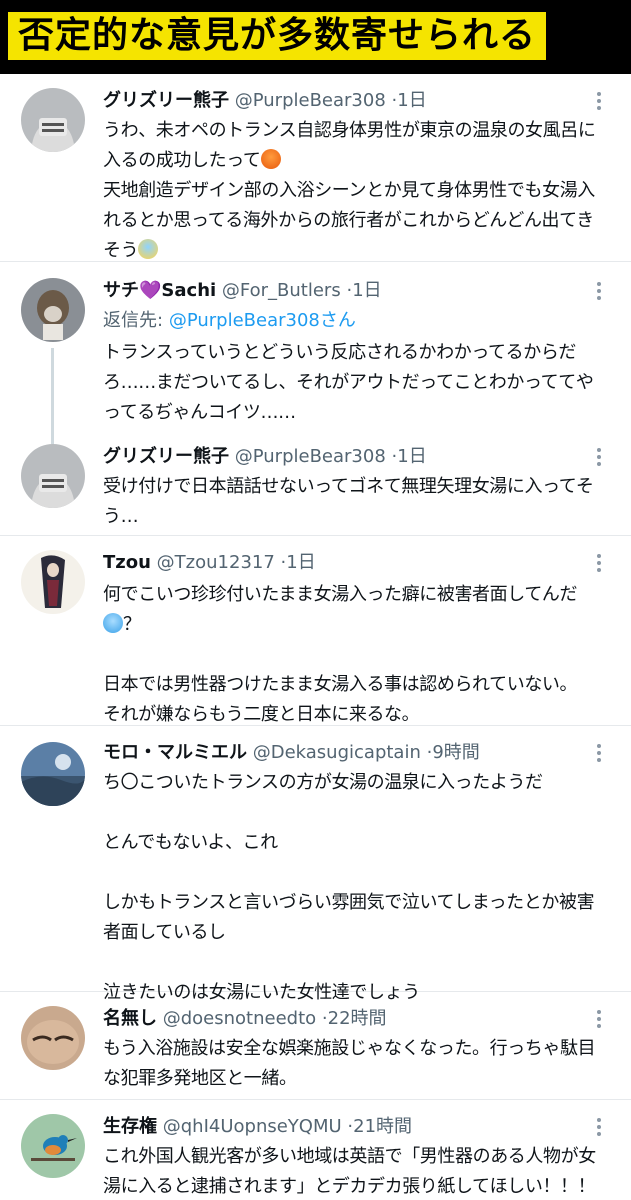  I want to click on display-name: 生存権, so click(130, 1126).